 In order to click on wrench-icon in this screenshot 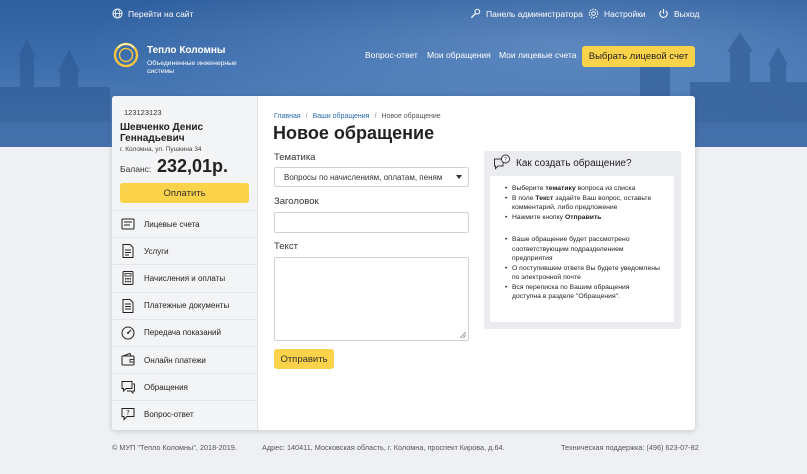, I will do `click(475, 13)`.